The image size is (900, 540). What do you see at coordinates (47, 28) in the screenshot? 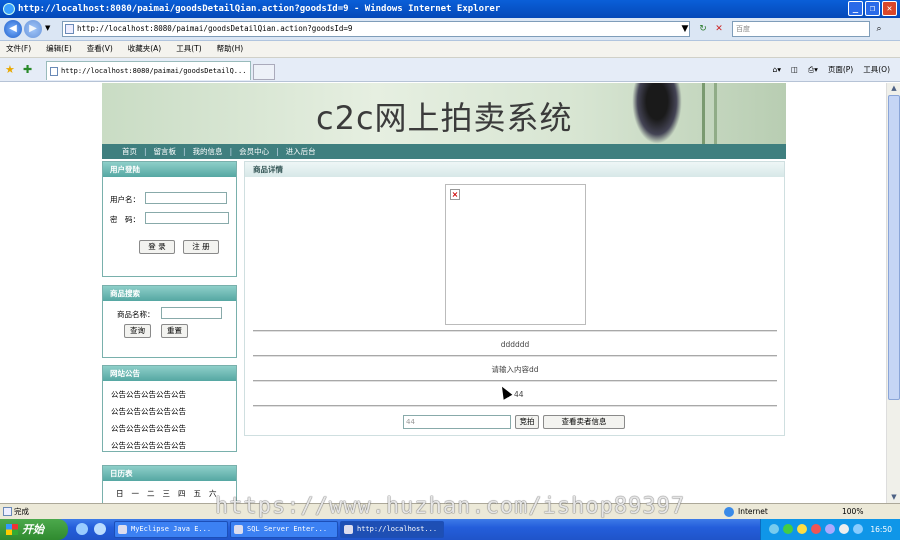
I see `history-dropdown-icon: ▼` at bounding box center [47, 28].